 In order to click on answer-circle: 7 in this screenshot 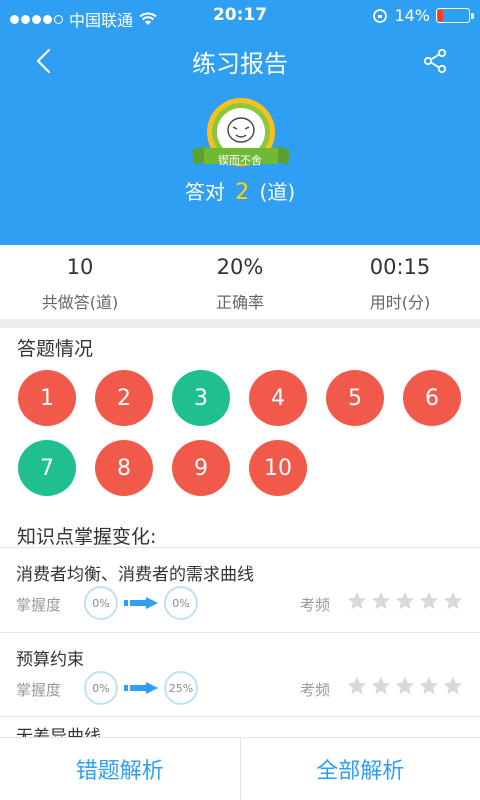, I will do `click(47, 468)`.